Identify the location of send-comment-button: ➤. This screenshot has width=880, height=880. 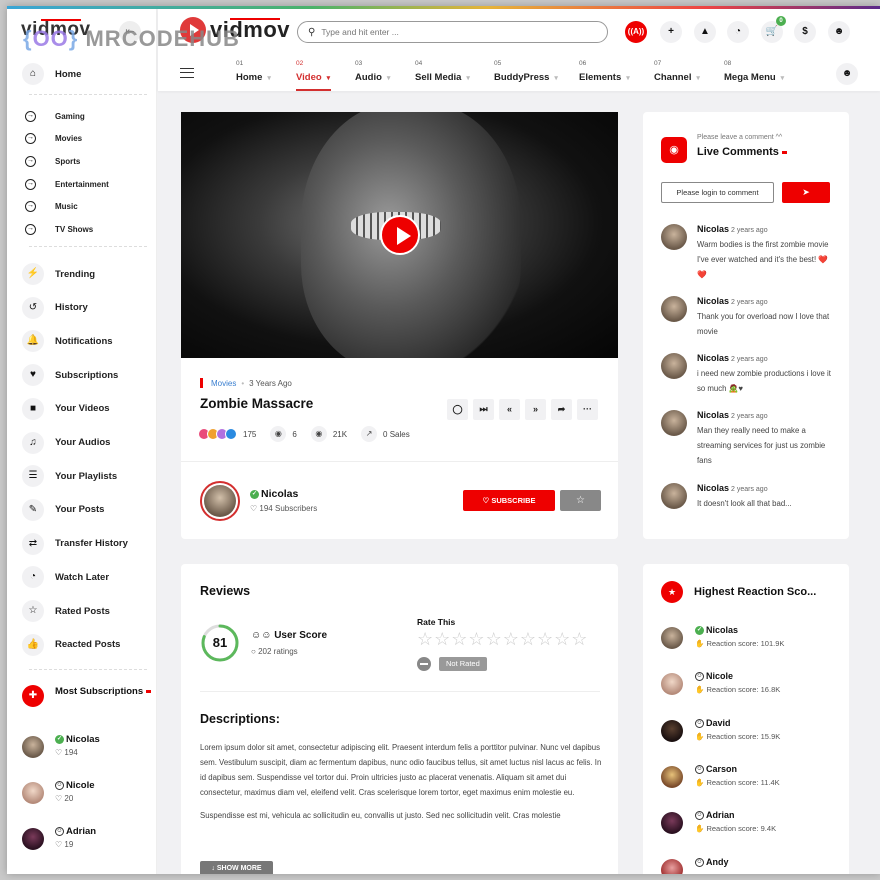
(806, 192).